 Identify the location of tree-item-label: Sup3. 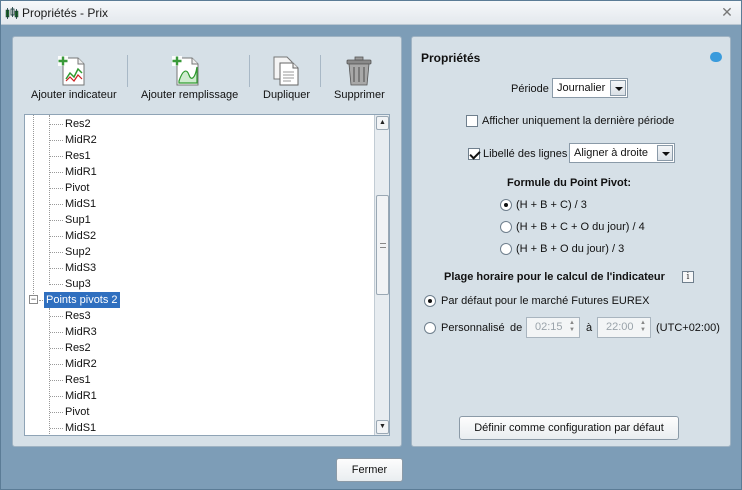
(78, 284).